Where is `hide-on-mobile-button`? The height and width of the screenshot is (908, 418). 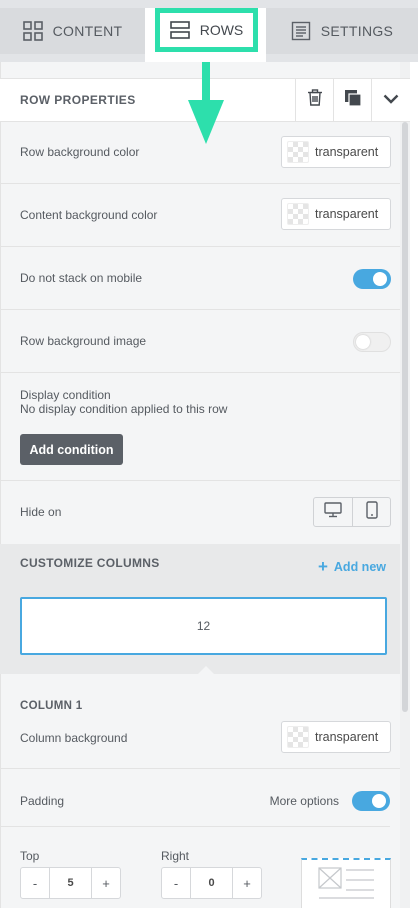
hide-on-mobile-button is located at coordinates (371, 512).